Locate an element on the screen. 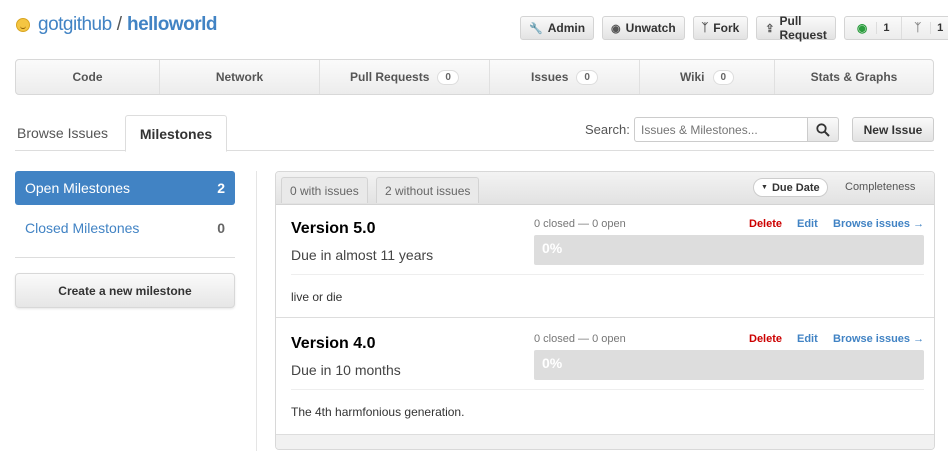  wrench-icon: 🔧 is located at coordinates (536, 28).